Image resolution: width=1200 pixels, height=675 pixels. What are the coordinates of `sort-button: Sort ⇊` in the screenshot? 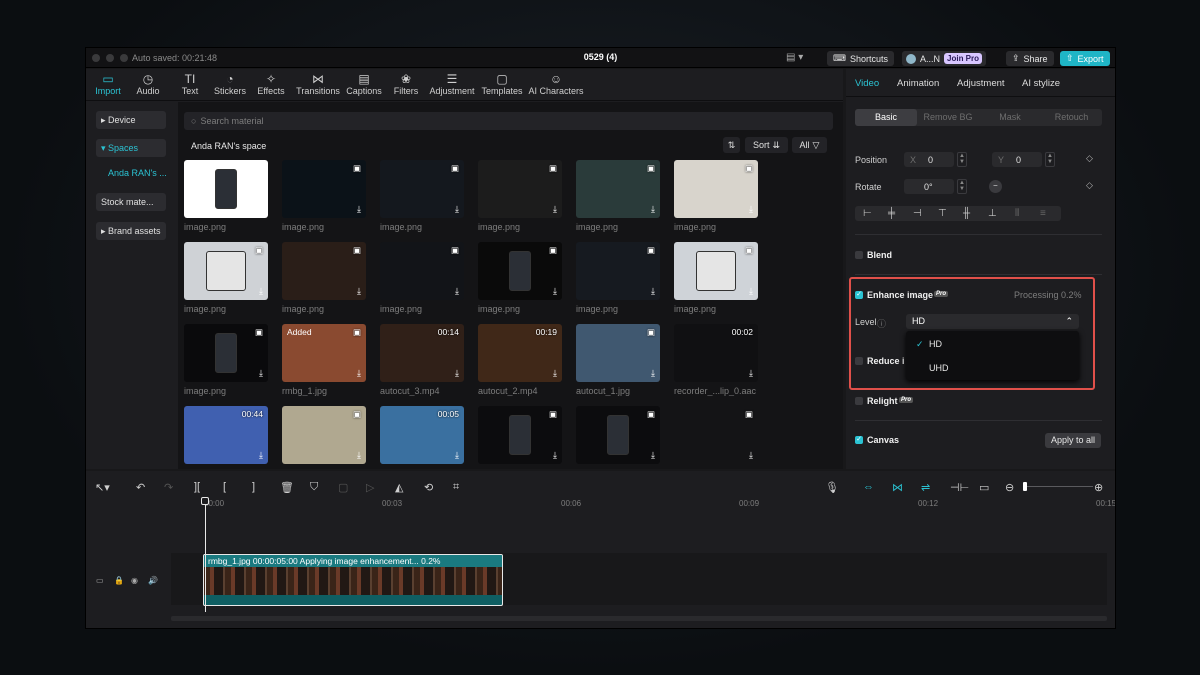 It's located at (766, 145).